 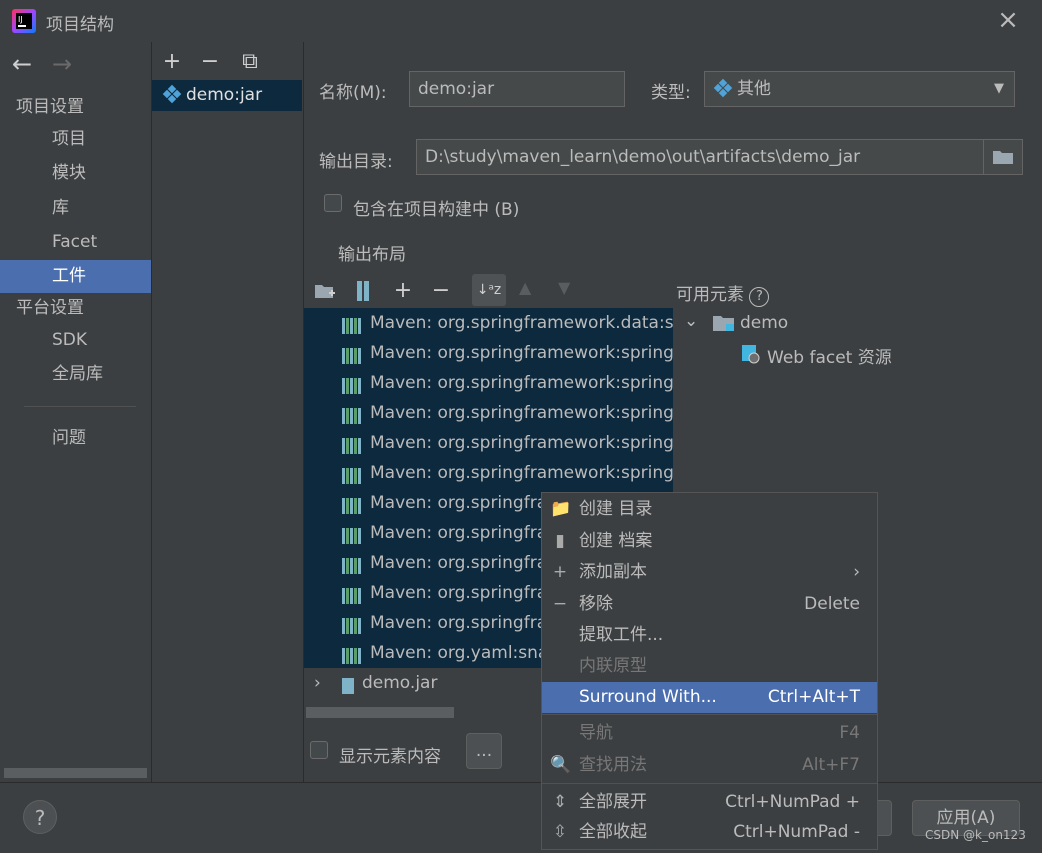 What do you see at coordinates (709, 733) in the screenshot?
I see `menu-item-navigate: 导航 F4` at bounding box center [709, 733].